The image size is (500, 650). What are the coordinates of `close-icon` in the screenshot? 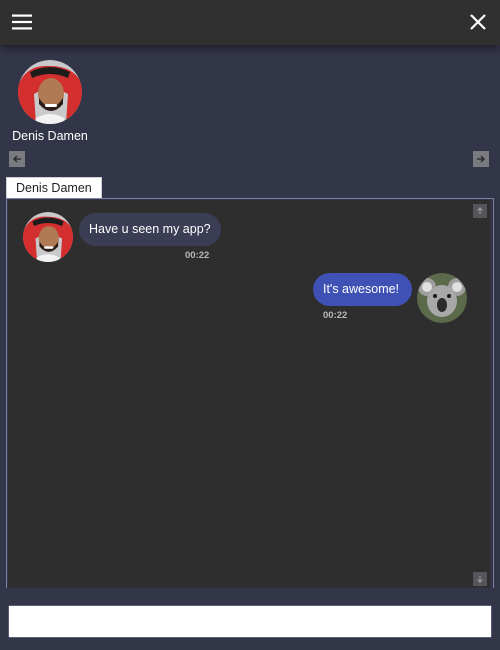 It's located at (478, 22).